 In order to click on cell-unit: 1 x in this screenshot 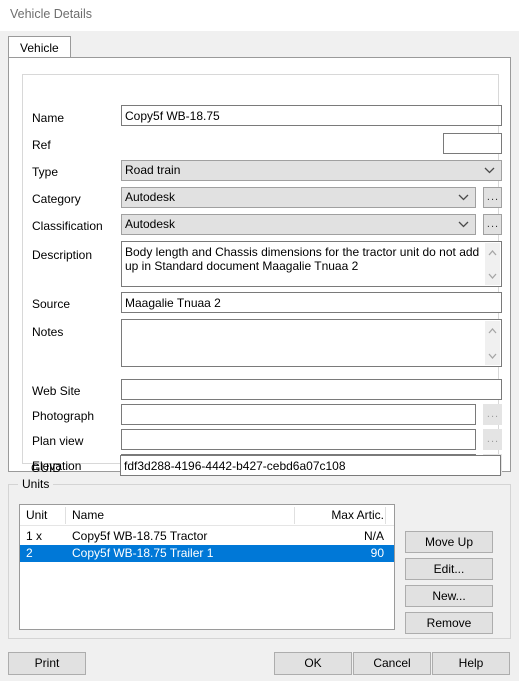, I will do `click(34, 536)`.